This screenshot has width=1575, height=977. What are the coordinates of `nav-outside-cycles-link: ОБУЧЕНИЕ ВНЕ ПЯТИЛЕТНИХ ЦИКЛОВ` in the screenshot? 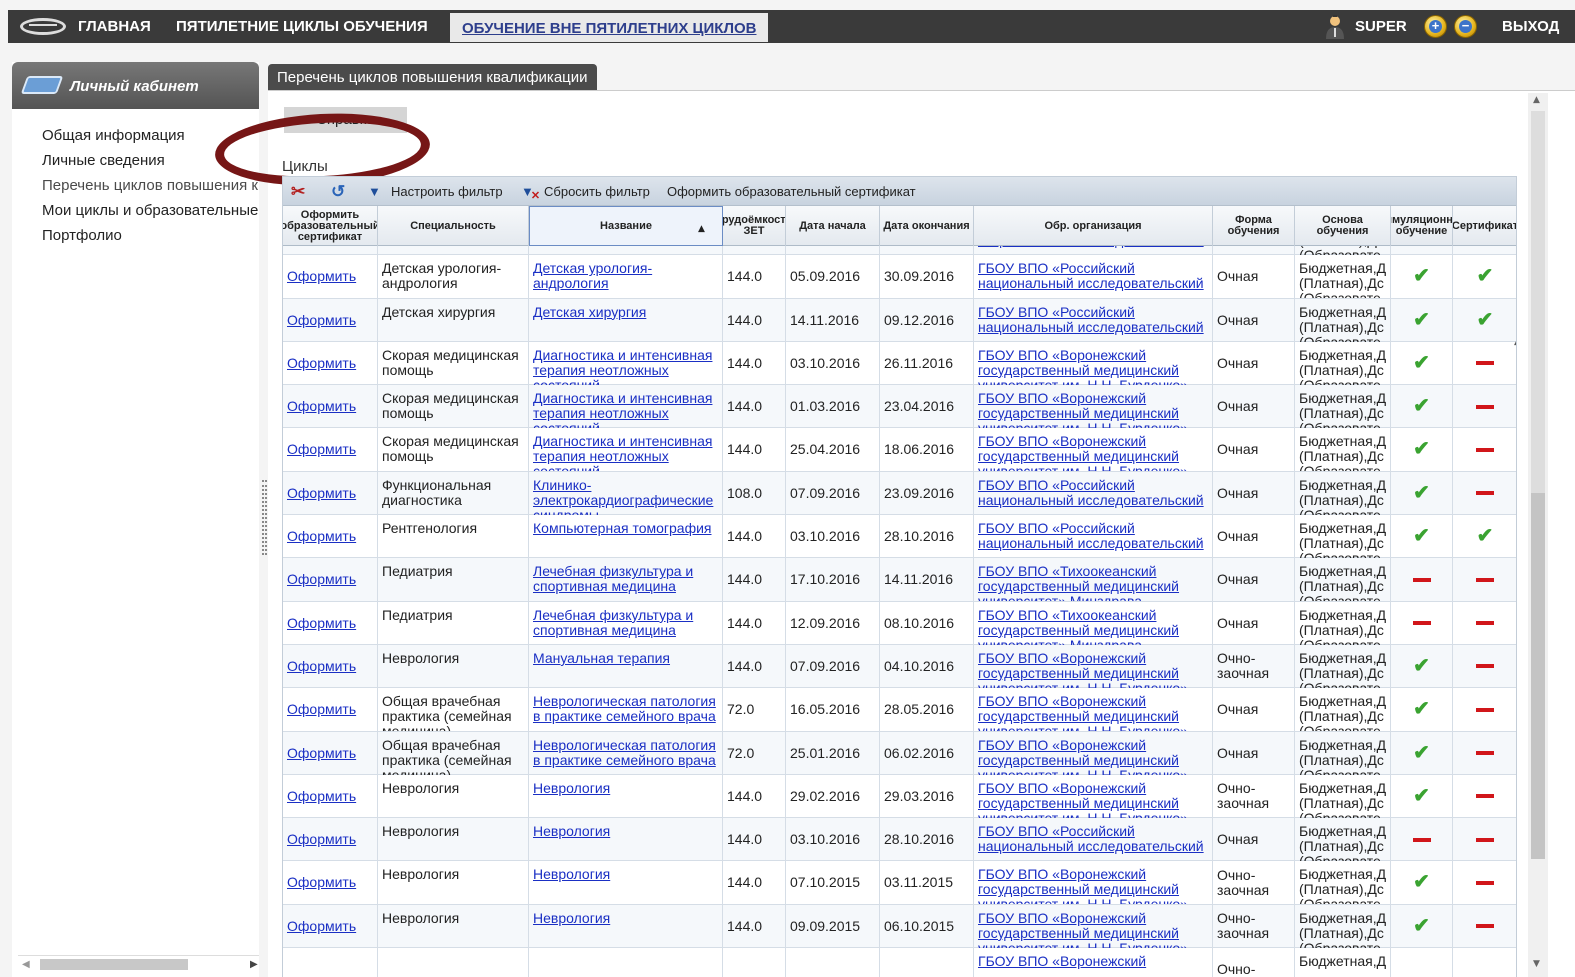 It's located at (609, 27).